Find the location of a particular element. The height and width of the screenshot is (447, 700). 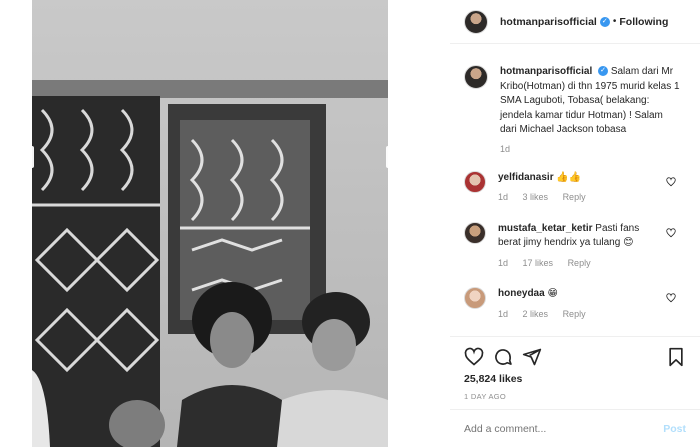

next-photo-arrow is located at coordinates (388, 157).